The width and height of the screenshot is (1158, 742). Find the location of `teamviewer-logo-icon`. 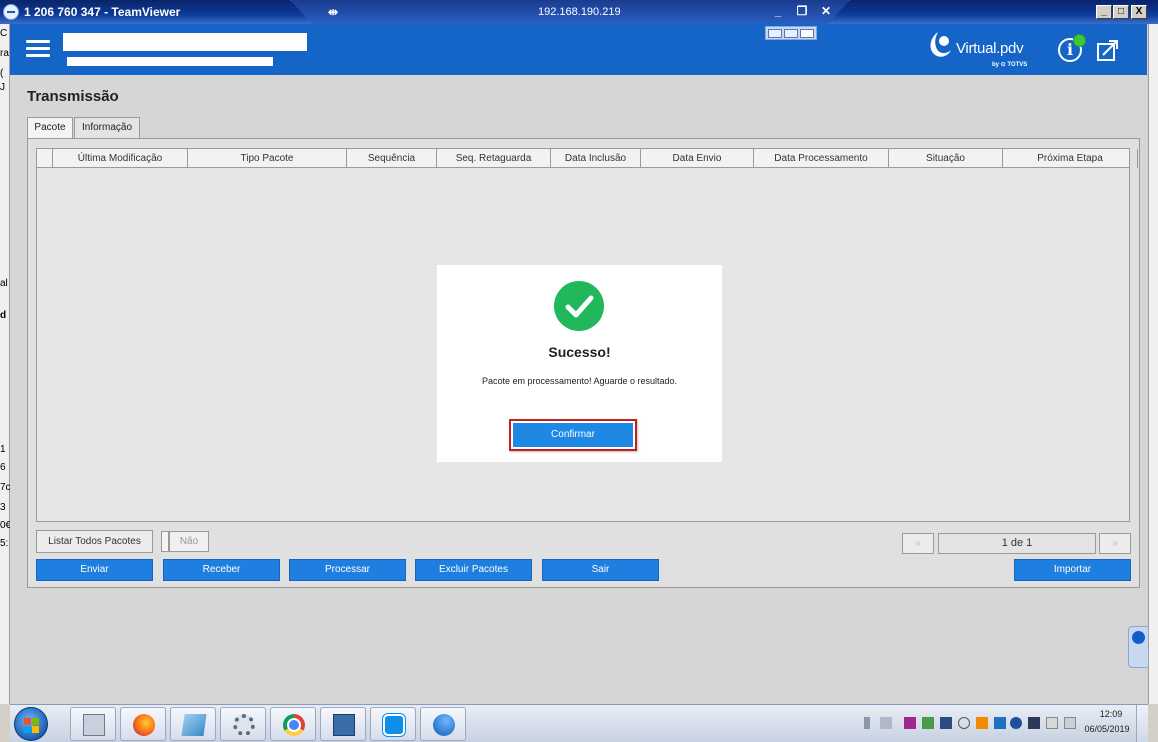

teamviewer-logo-icon is located at coordinates (11, 12).